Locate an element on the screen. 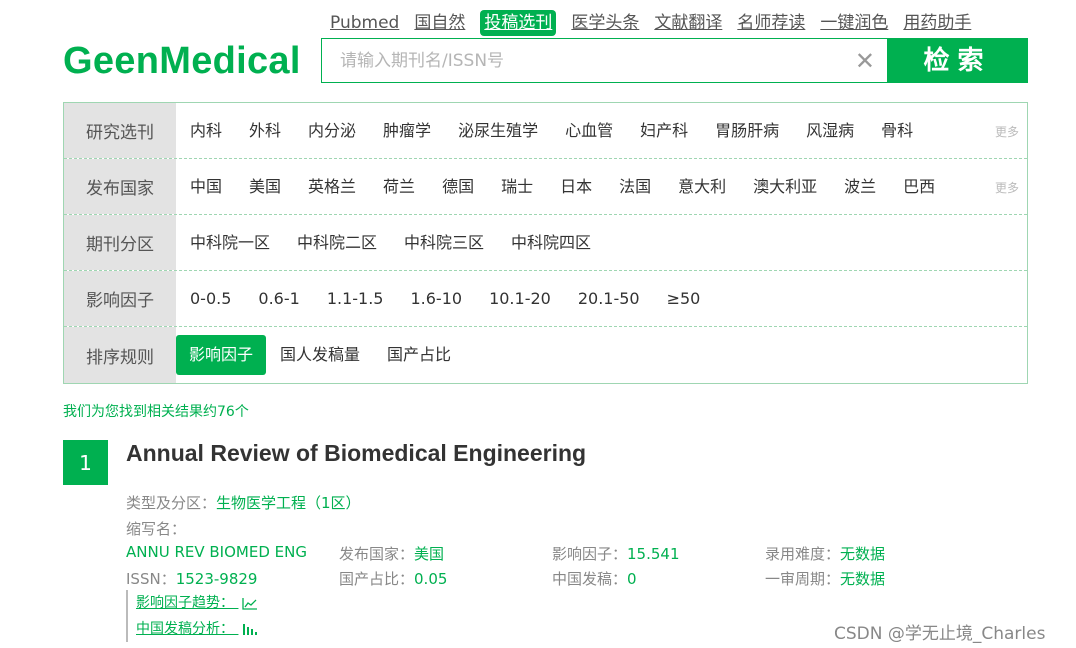  type-value: 生物医学工程（1区） is located at coordinates (288, 503).